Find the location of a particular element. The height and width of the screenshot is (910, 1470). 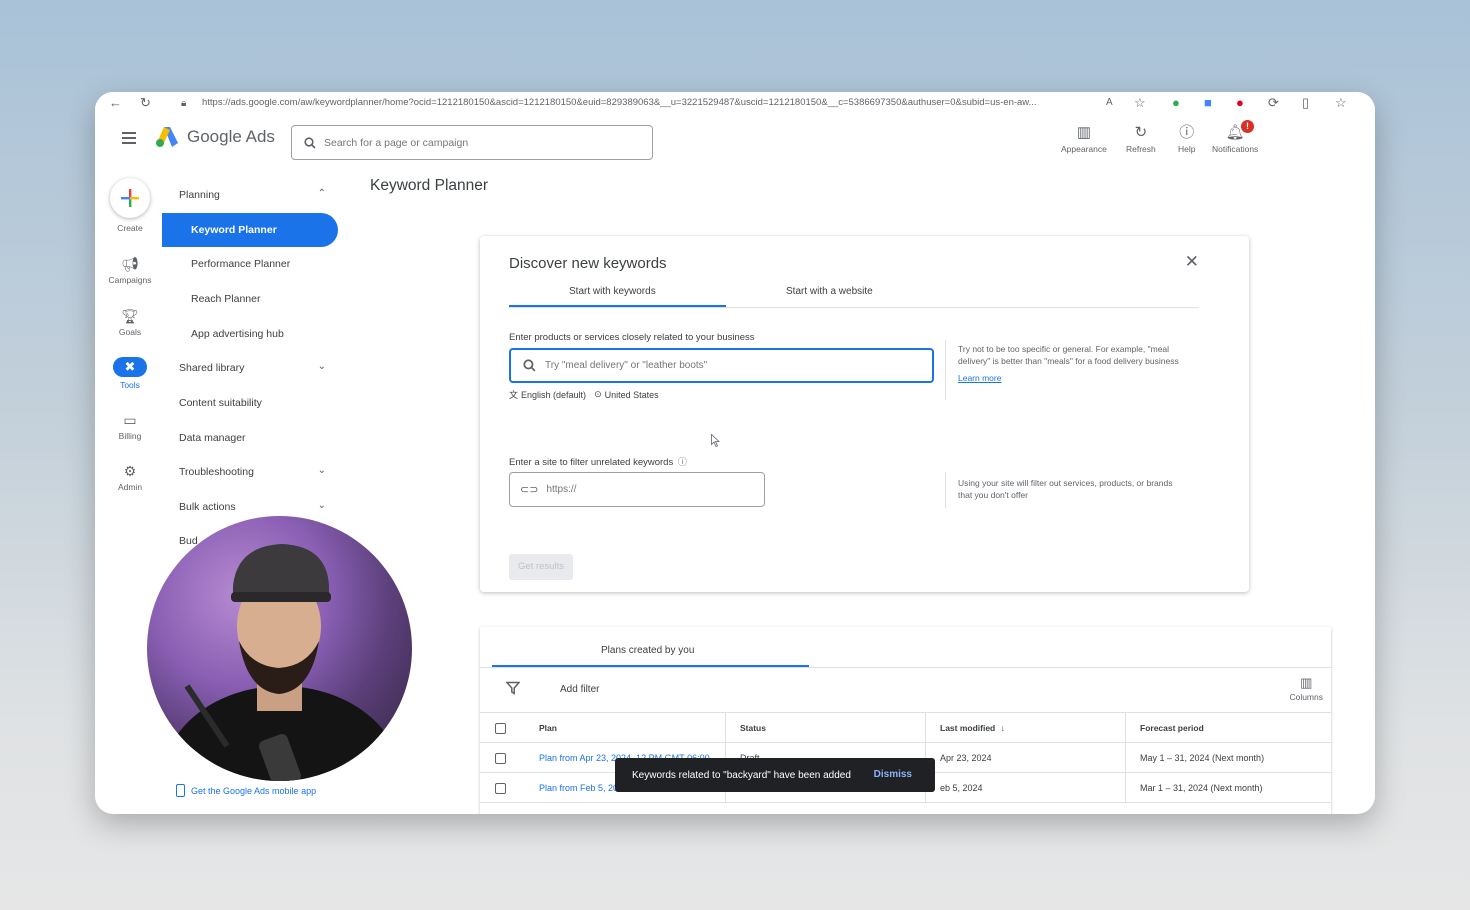

admin-label: Admin is located at coordinates (130, 487).